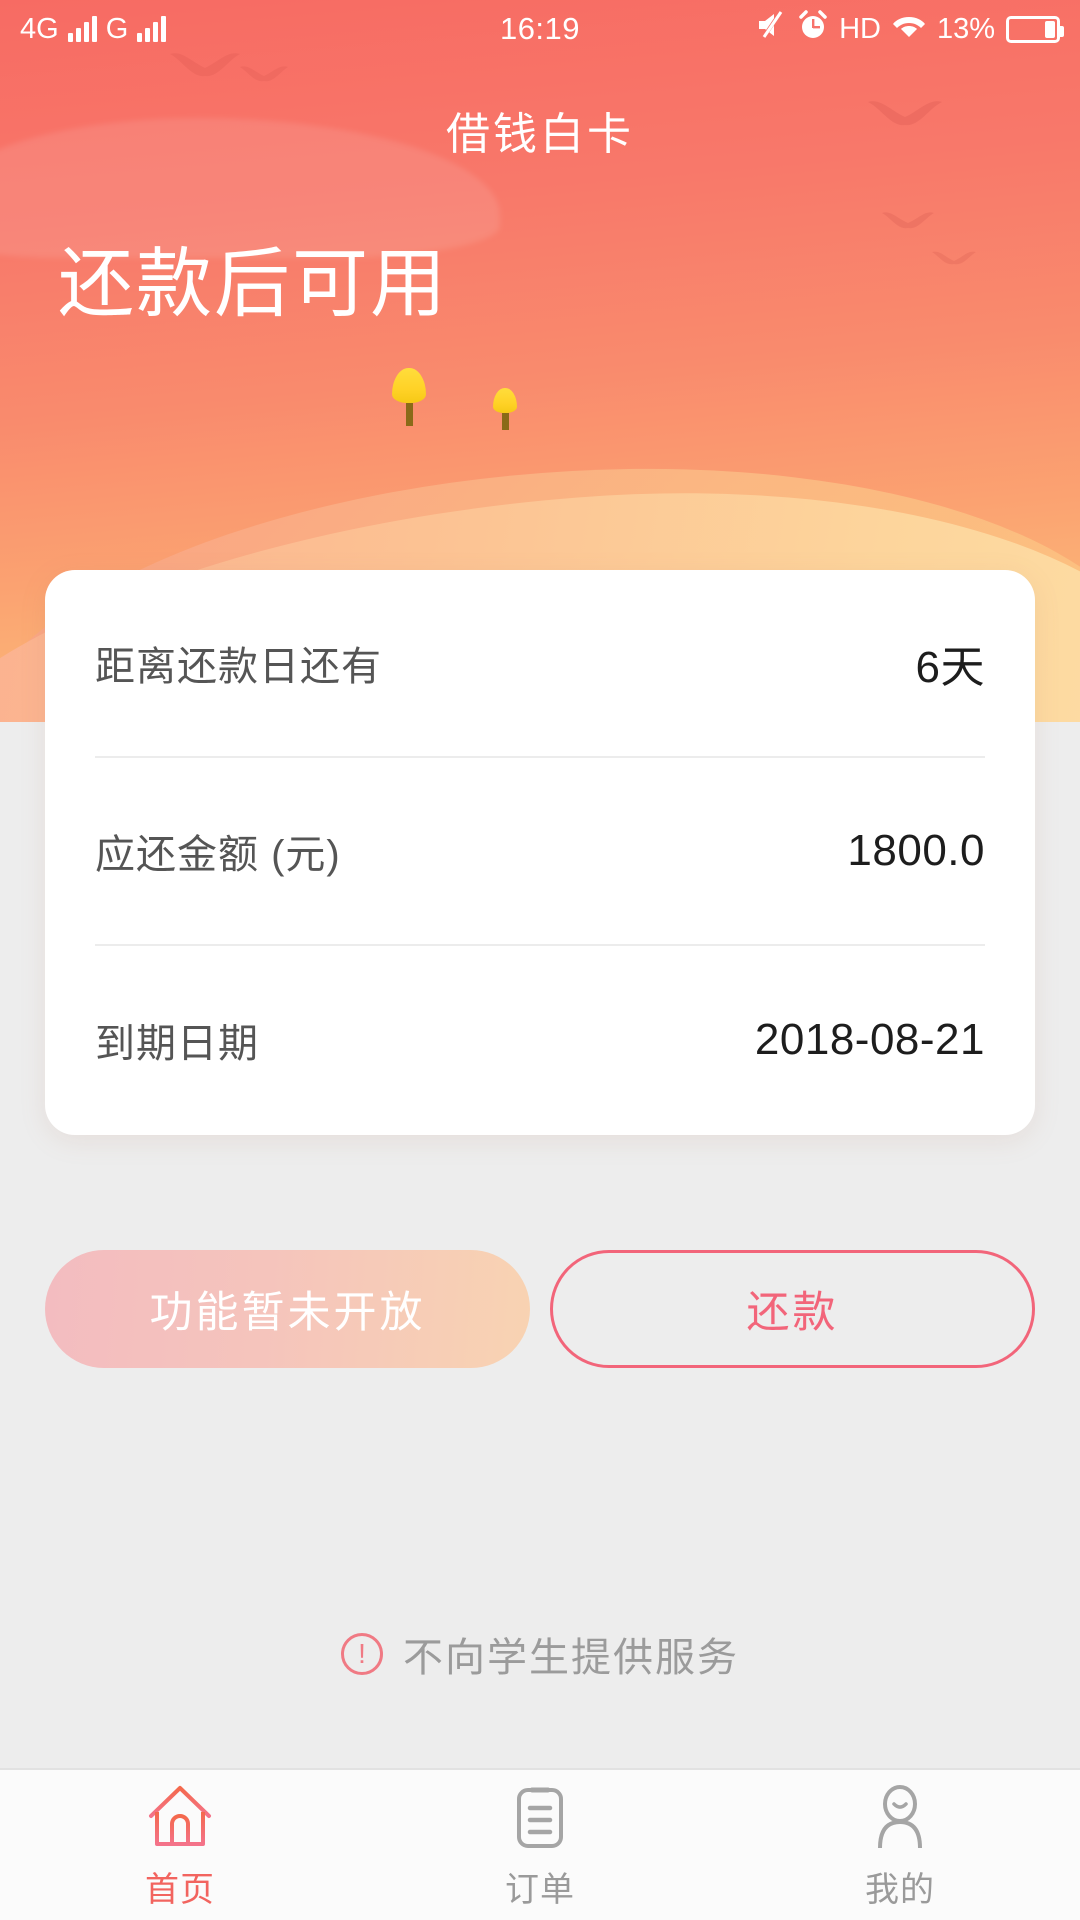 The width and height of the screenshot is (1080, 1920). What do you see at coordinates (540, 134) in the screenshot?
I see `page-title: 借钱白卡` at bounding box center [540, 134].